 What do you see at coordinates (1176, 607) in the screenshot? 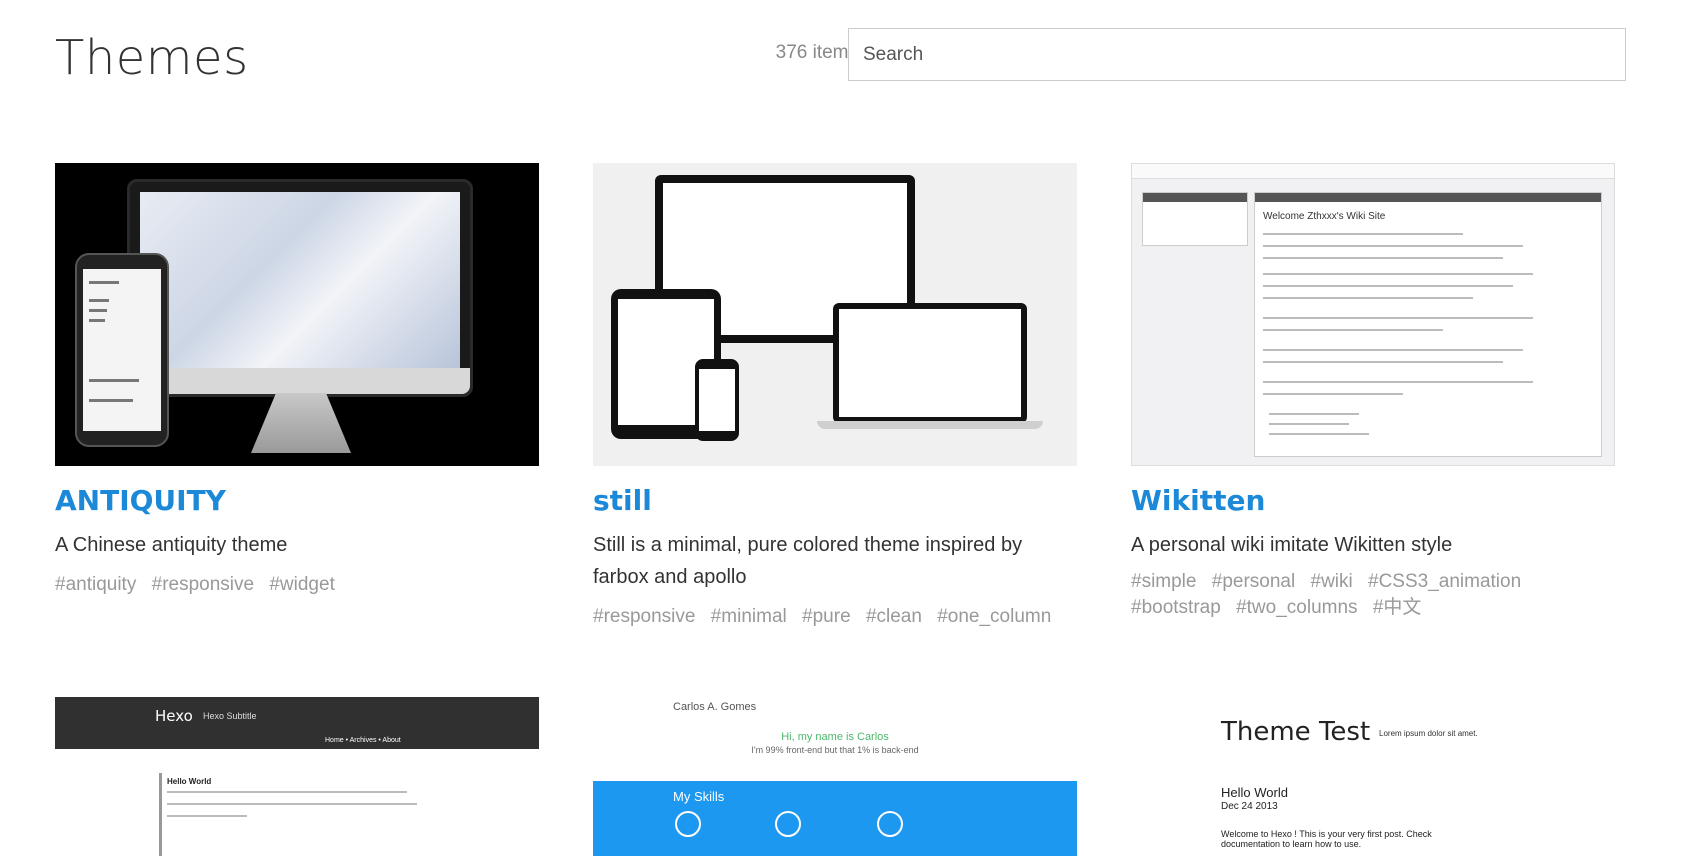
I see `tag: #bootstrap` at bounding box center [1176, 607].